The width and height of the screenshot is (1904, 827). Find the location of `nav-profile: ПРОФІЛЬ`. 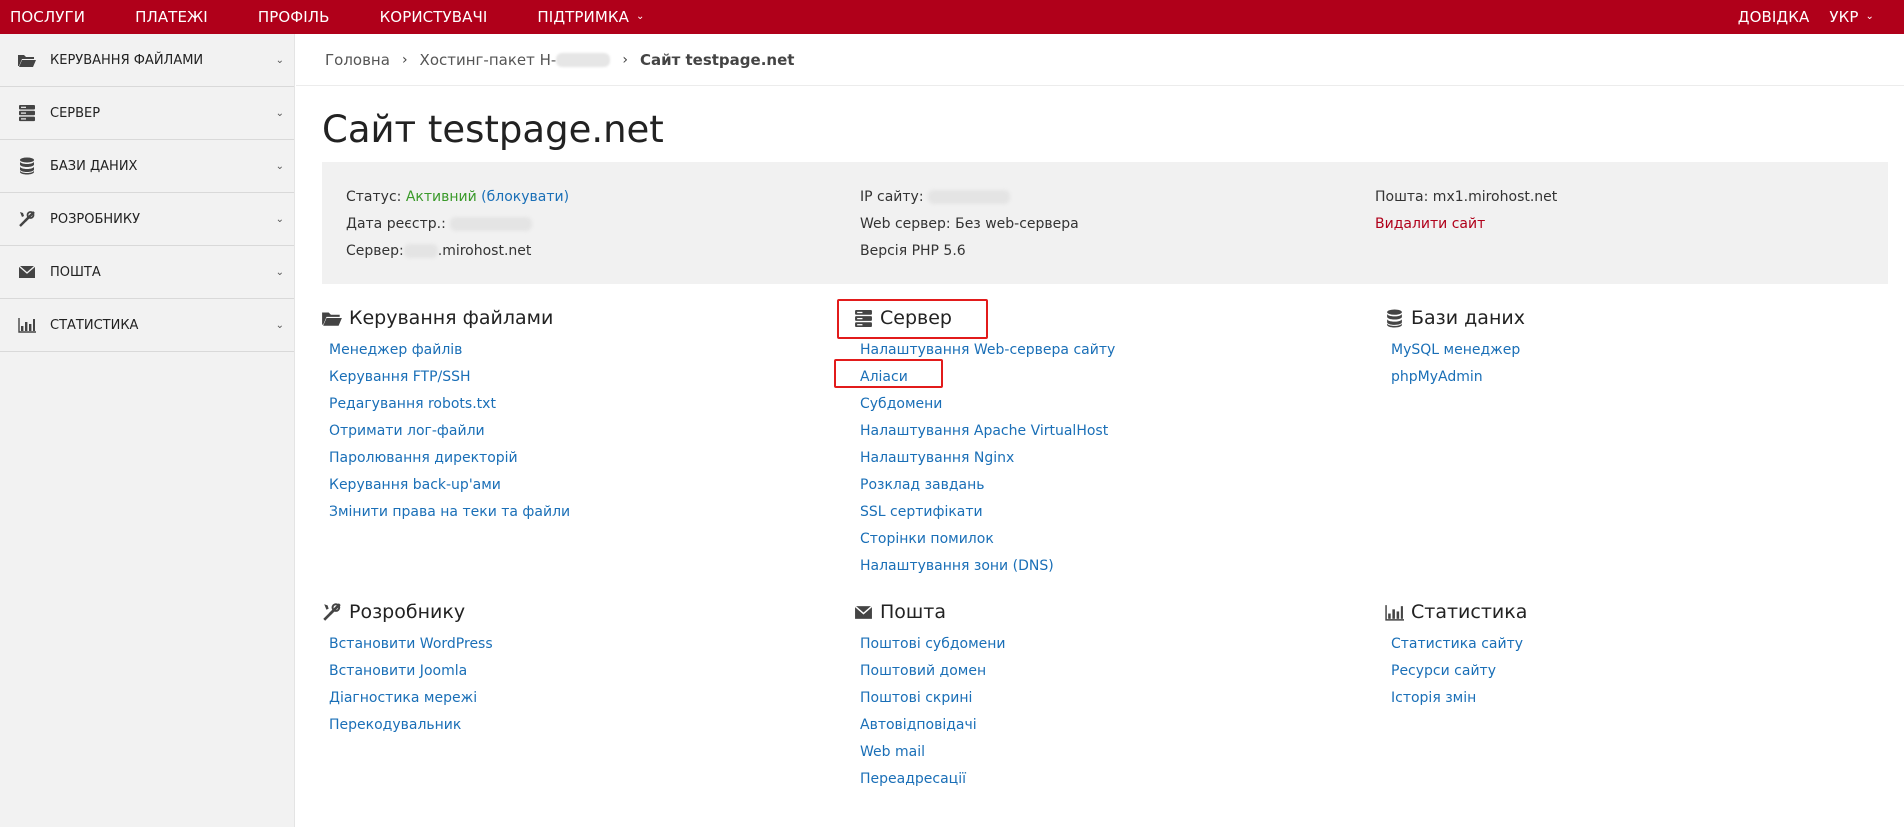

nav-profile: ПРОФІЛЬ is located at coordinates (294, 17).